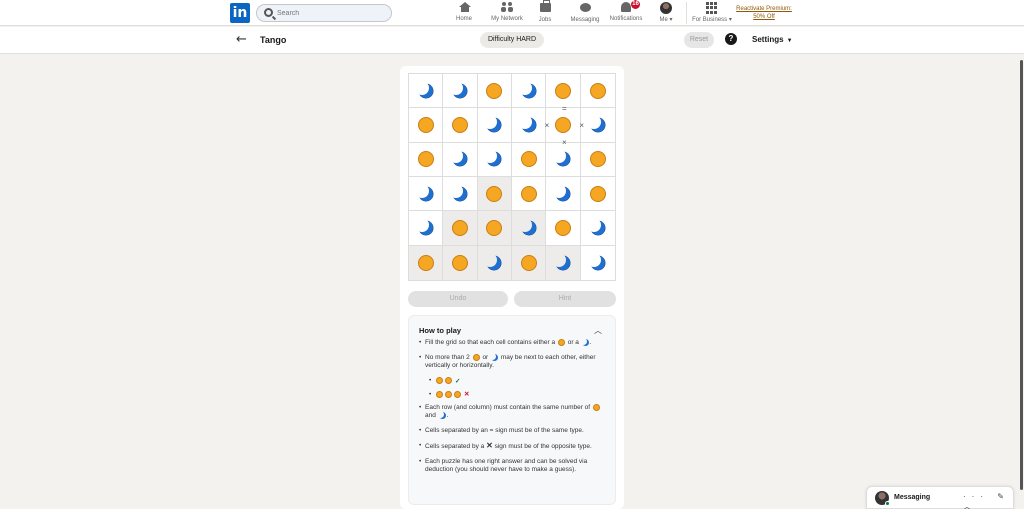 The height and width of the screenshot is (509, 1024). I want to click on bell-icon, so click(626, 7).